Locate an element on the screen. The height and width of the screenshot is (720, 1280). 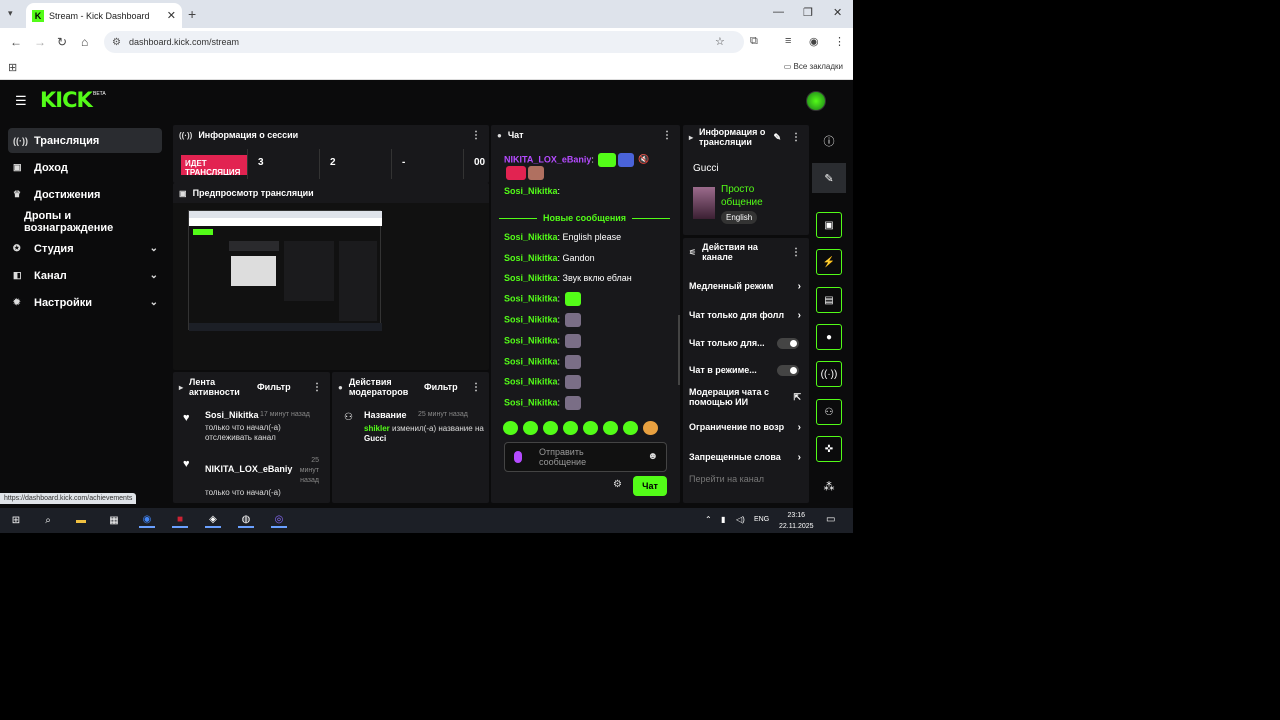
notifications-icon: ▭ is located at coordinates (830, 519).